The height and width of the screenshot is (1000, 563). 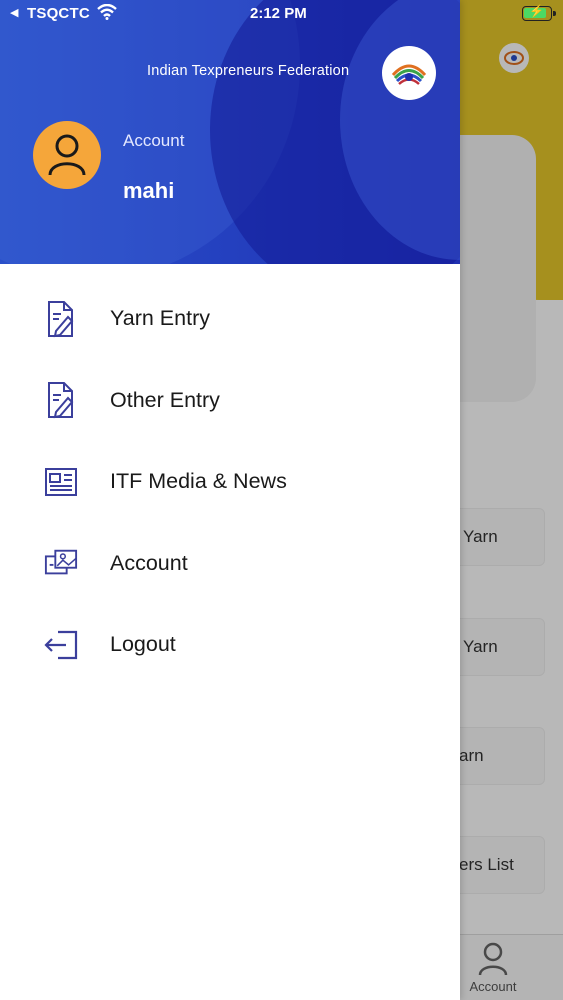 What do you see at coordinates (230, 645) in the screenshot?
I see `menu-item-logout: Logout` at bounding box center [230, 645].